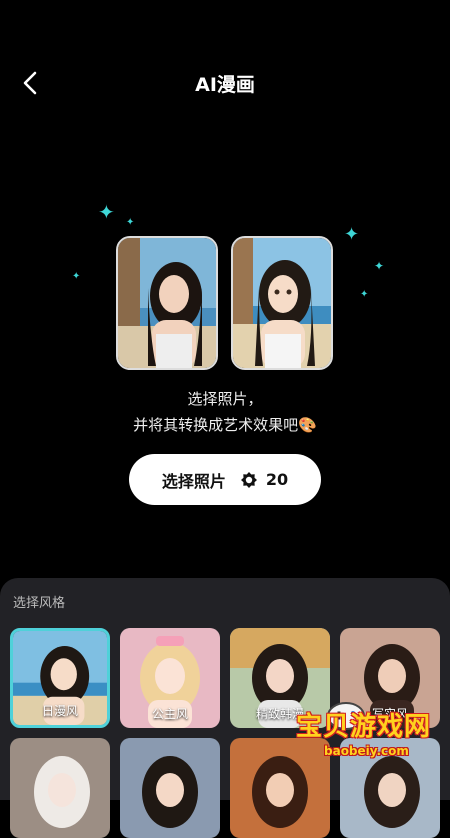 The width and height of the screenshot is (450, 838). Describe the element at coordinates (364, 727) in the screenshot. I see `watermark-text: 宝贝游戏网` at that location.